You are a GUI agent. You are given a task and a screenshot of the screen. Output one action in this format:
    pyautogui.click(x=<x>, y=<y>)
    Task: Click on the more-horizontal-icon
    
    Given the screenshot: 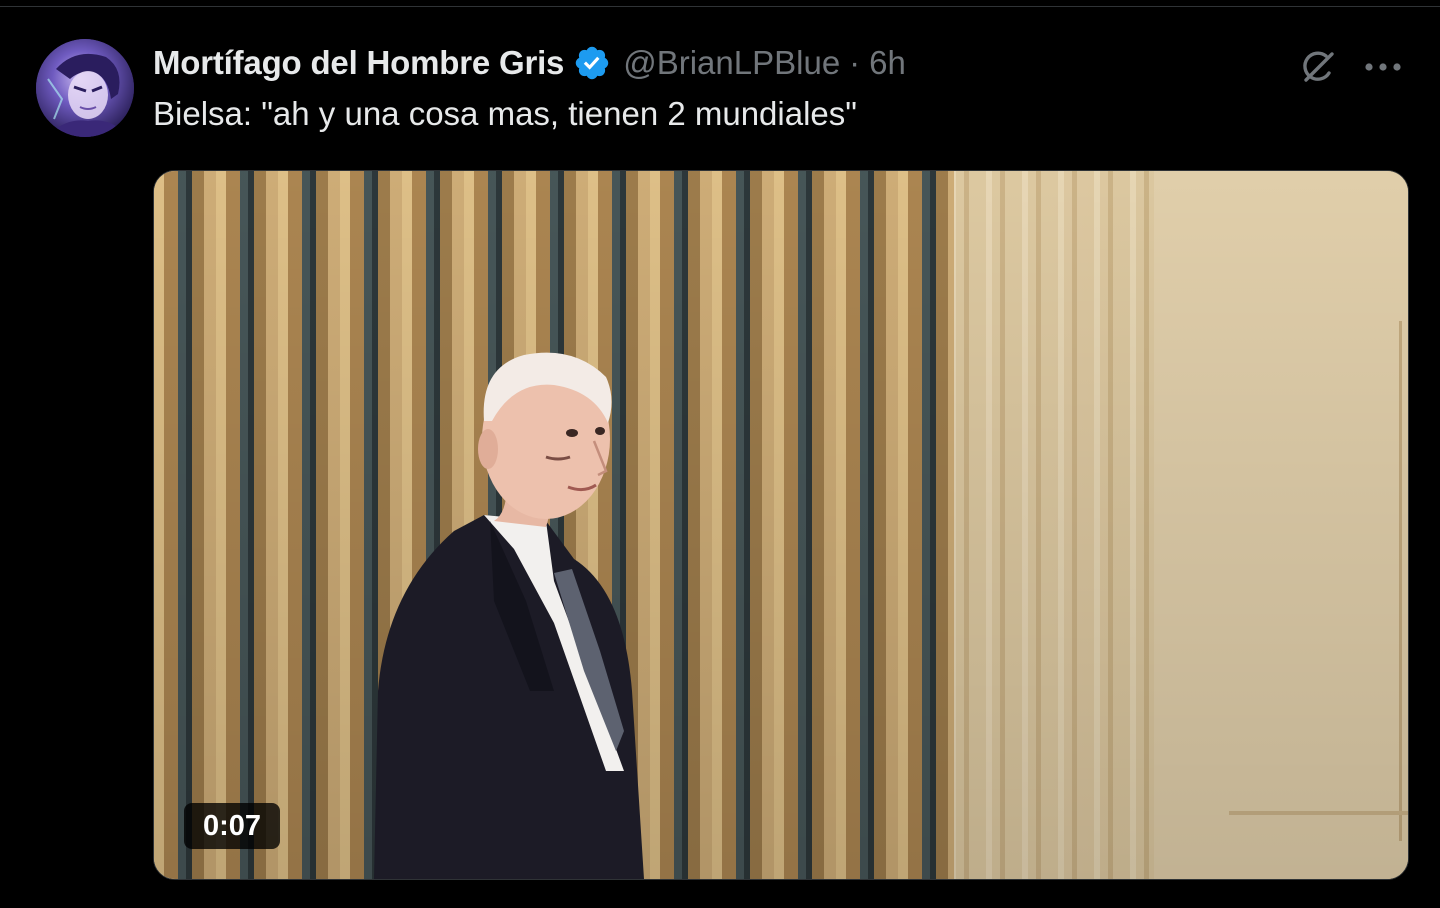 What is the action you would take?
    pyautogui.click(x=1383, y=69)
    